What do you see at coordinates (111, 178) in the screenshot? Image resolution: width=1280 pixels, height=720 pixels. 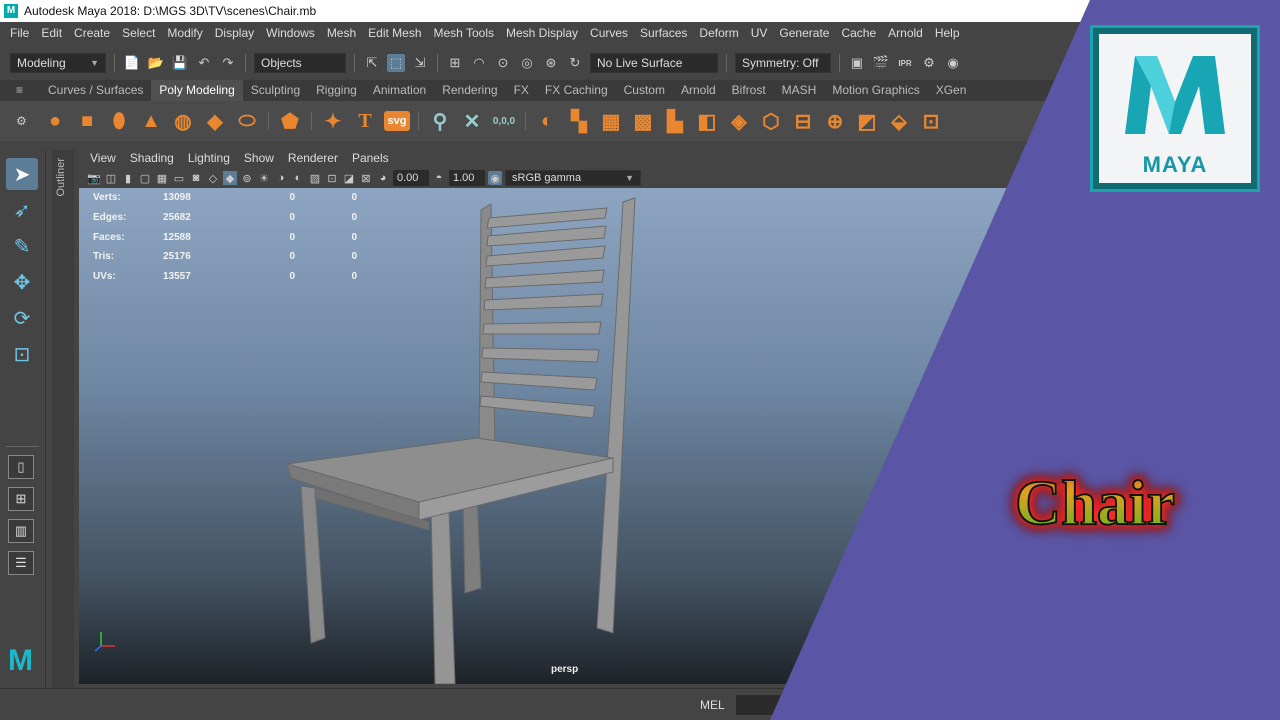 I see `camera-attributes-icon: ◫` at bounding box center [111, 178].